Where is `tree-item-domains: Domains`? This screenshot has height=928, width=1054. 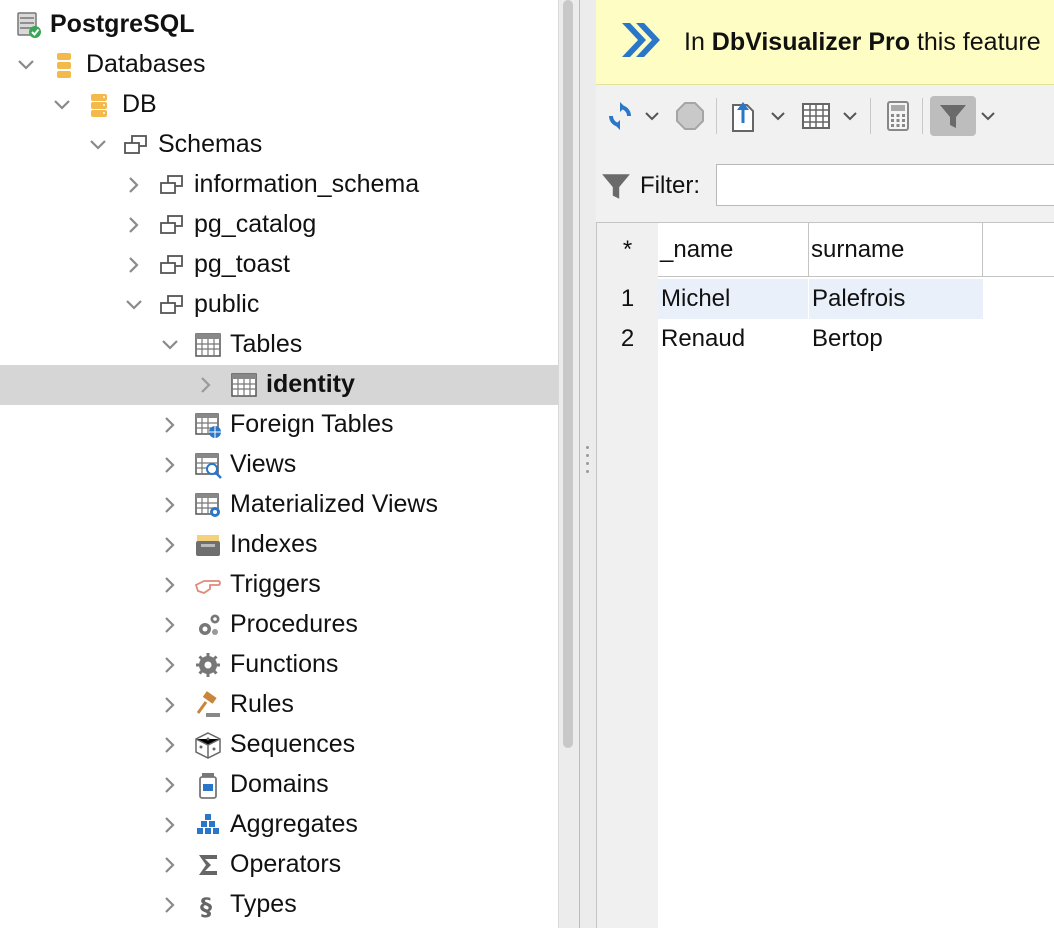
tree-item-domains: Domains is located at coordinates (279, 785).